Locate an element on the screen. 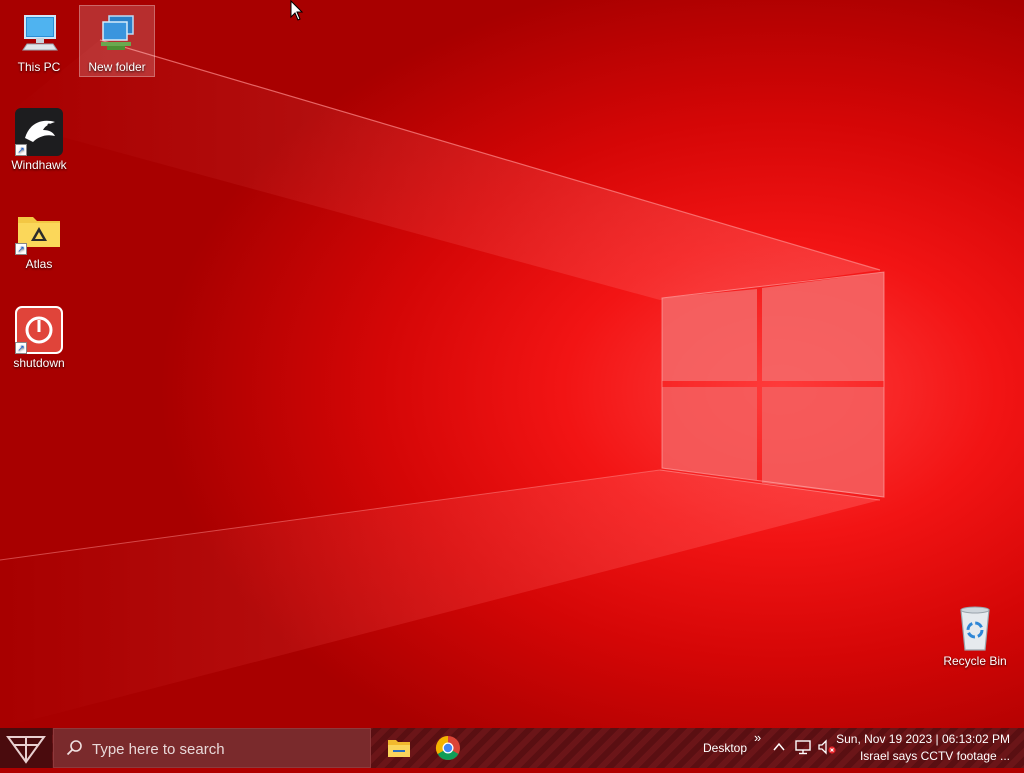 This screenshot has height=773, width=1024. chrome-icon is located at coordinates (447, 748).